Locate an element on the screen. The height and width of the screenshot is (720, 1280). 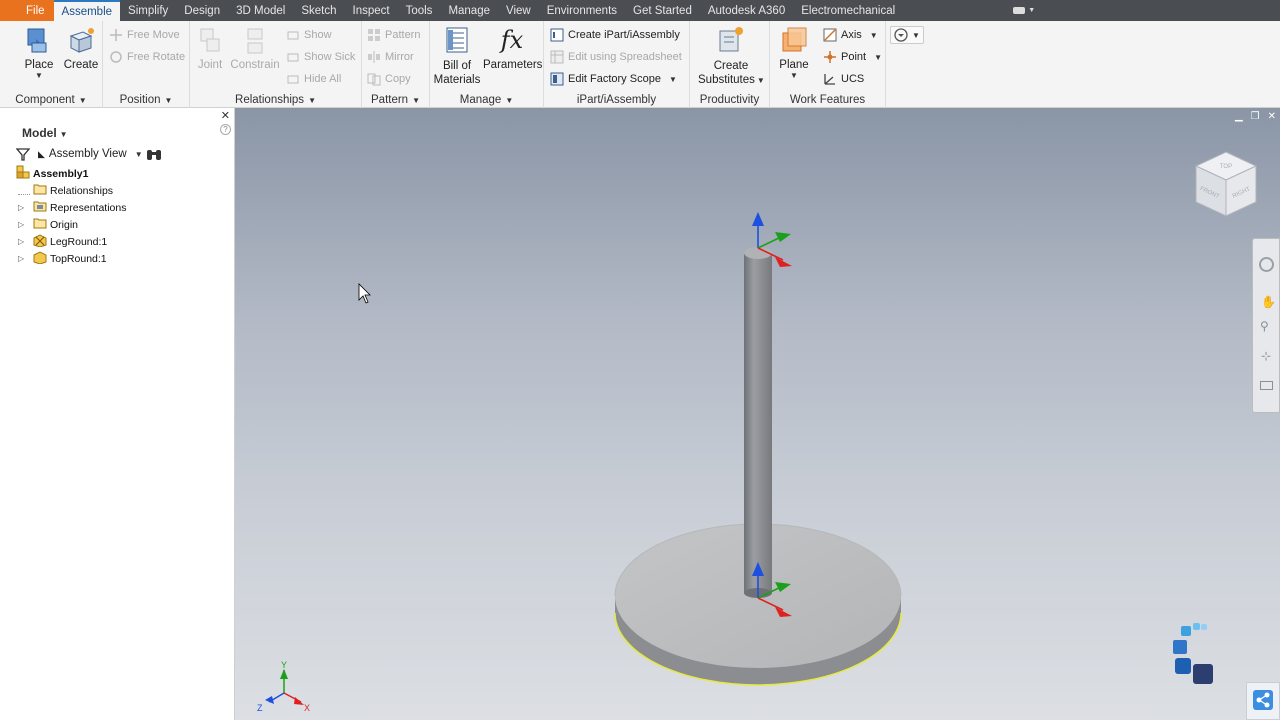
ribbon-options-button: ▼ is located at coordinates (907, 35).